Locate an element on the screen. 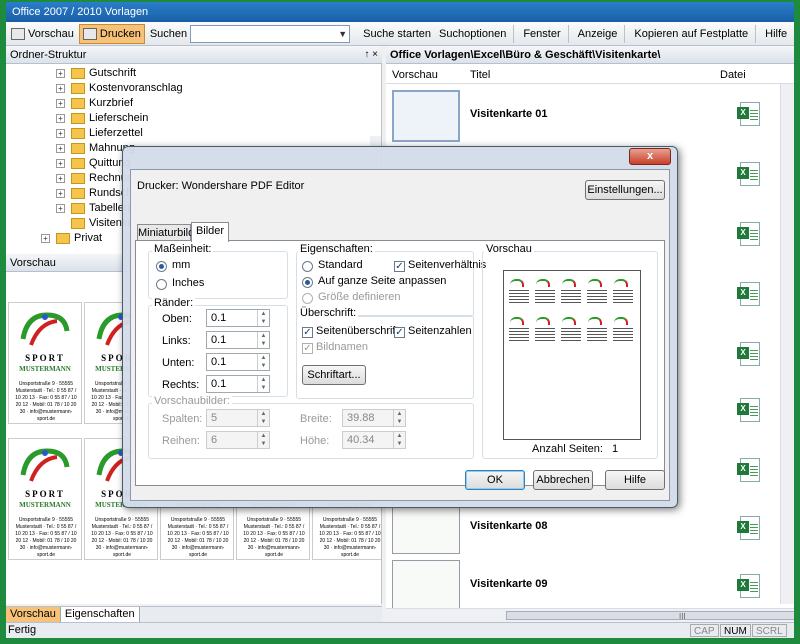  copy-to-disk-button: Kopieren auf Festplatte is located at coordinates (691, 34).